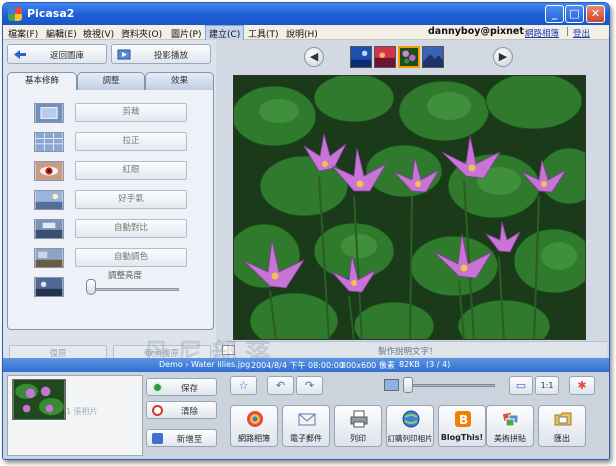 This screenshot has width=616, height=466. I want to click on picasa-app-icon, so click(15, 14).